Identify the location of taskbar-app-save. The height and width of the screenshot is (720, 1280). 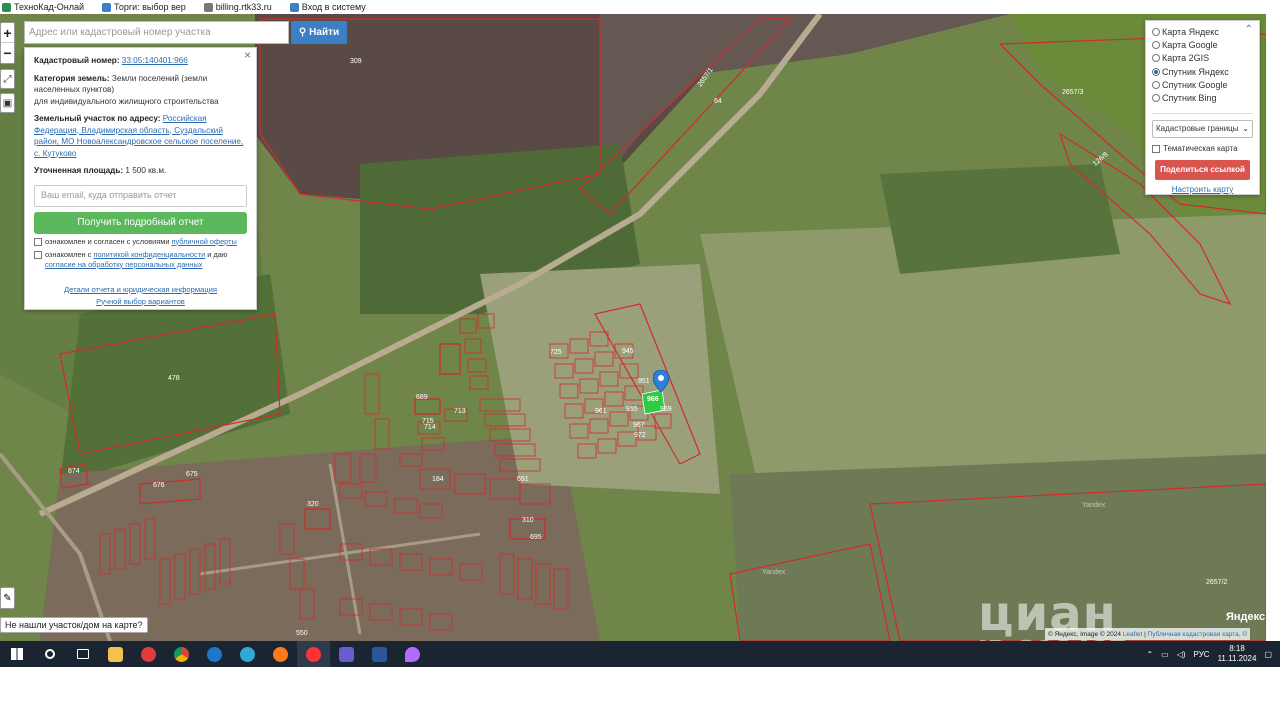
(346, 654).